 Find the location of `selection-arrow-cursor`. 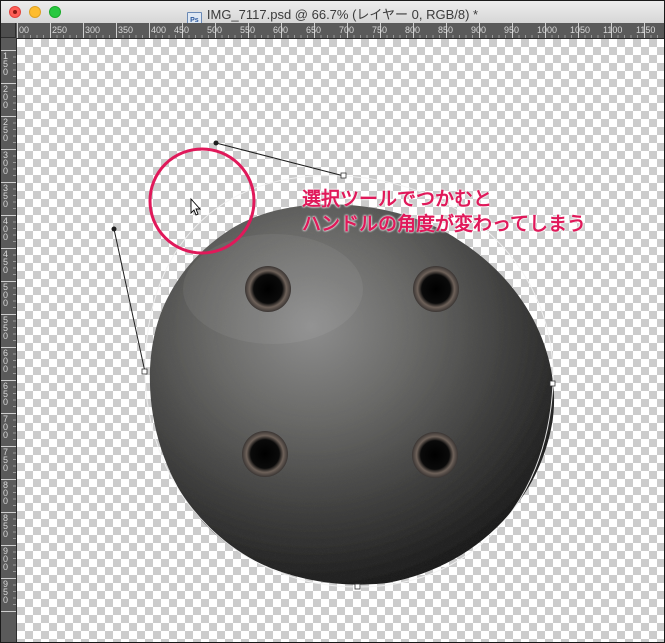

selection-arrow-cursor is located at coordinates (196, 206).